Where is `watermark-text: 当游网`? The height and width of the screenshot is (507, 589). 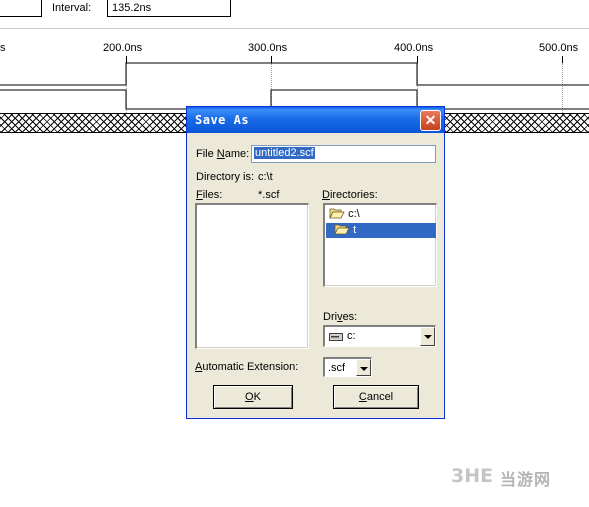 watermark-text: 当游网 is located at coordinates (526, 480).